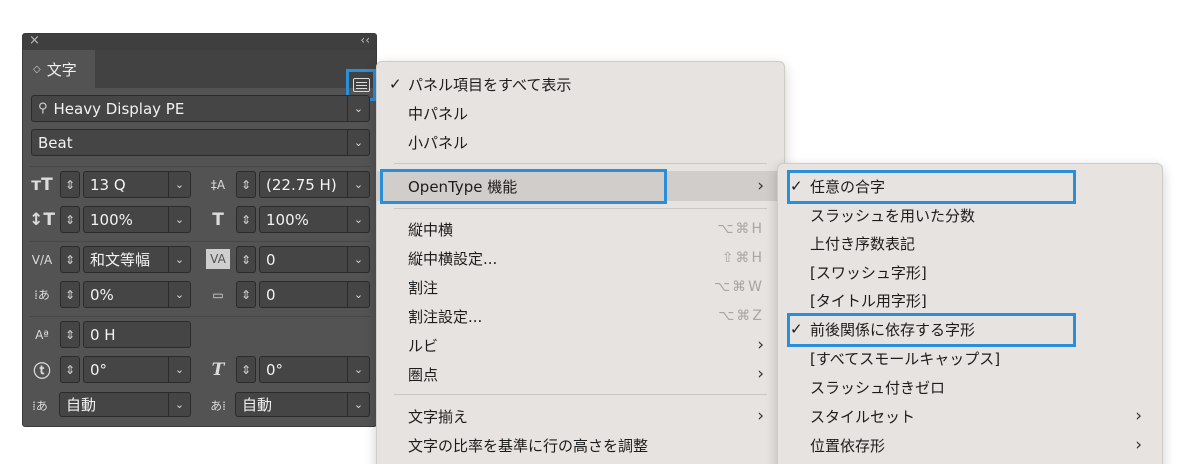 The height and width of the screenshot is (464, 1200). Describe the element at coordinates (42, 372) in the screenshot. I see `rotation-icon: ⓣ` at that location.